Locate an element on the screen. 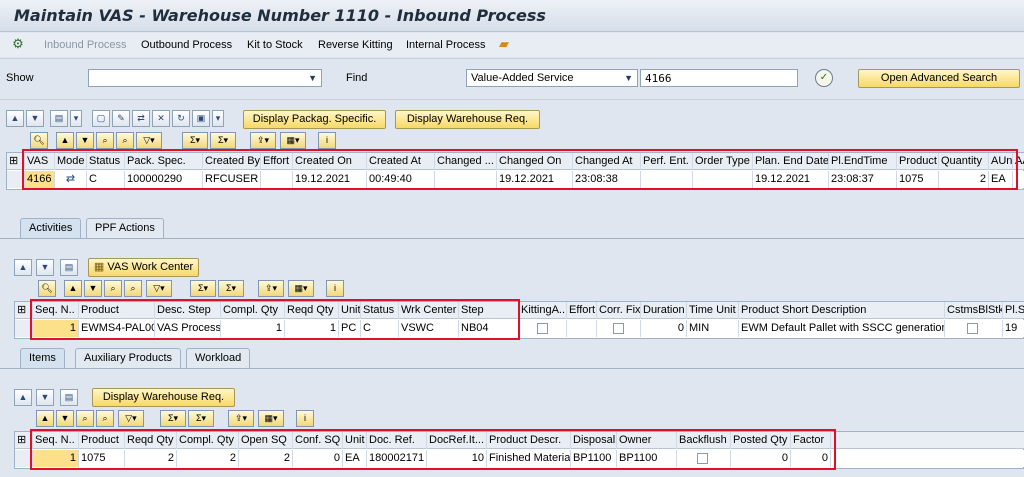 Image resolution: width=1024 pixels, height=477 pixels. pl-s-cell: 19 is located at coordinates (1013, 328).